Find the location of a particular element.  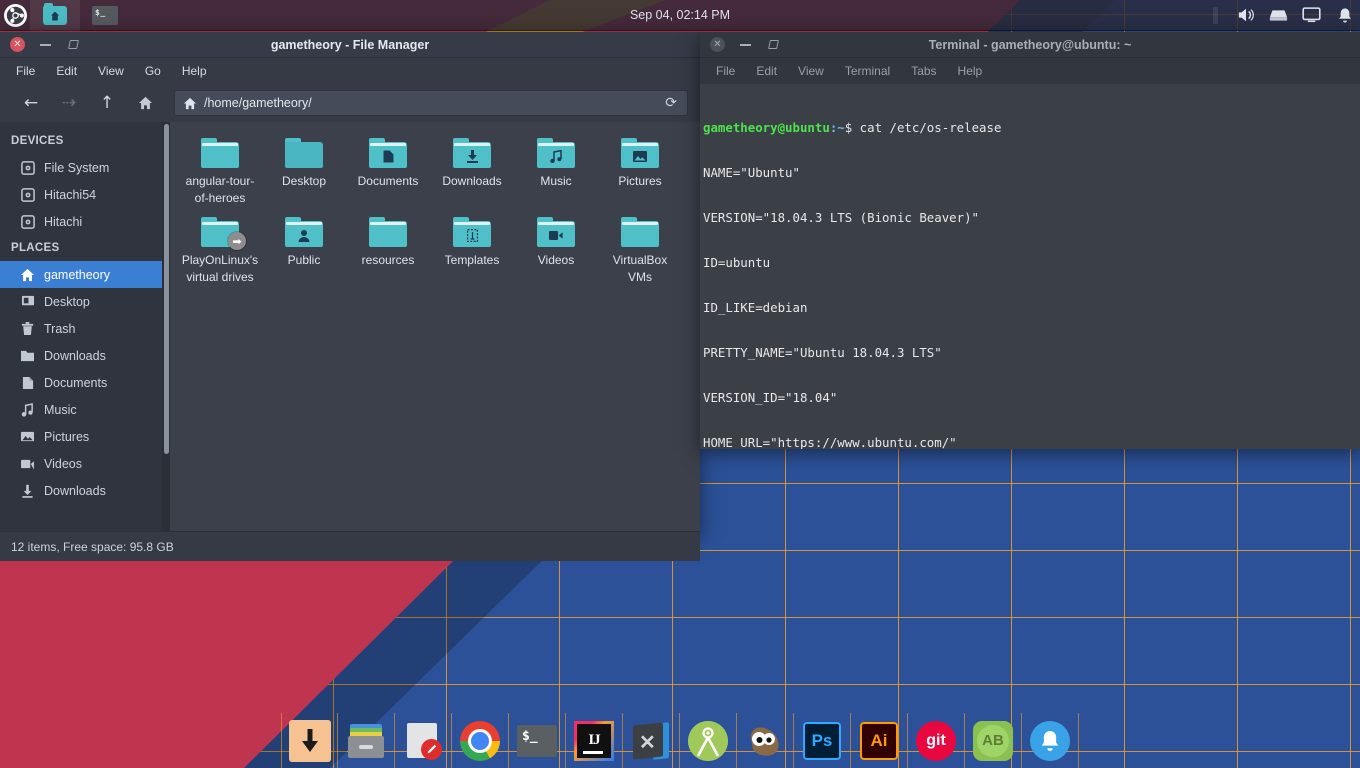

sidebar-item-videos: Videos is located at coordinates (81, 463).